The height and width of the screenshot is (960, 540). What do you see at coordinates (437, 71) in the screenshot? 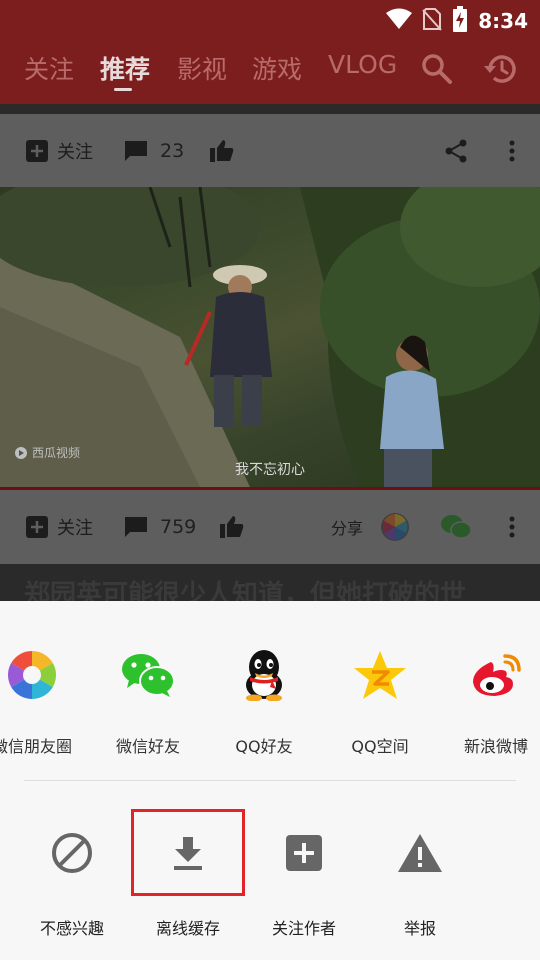
I see `search-icon` at bounding box center [437, 71].